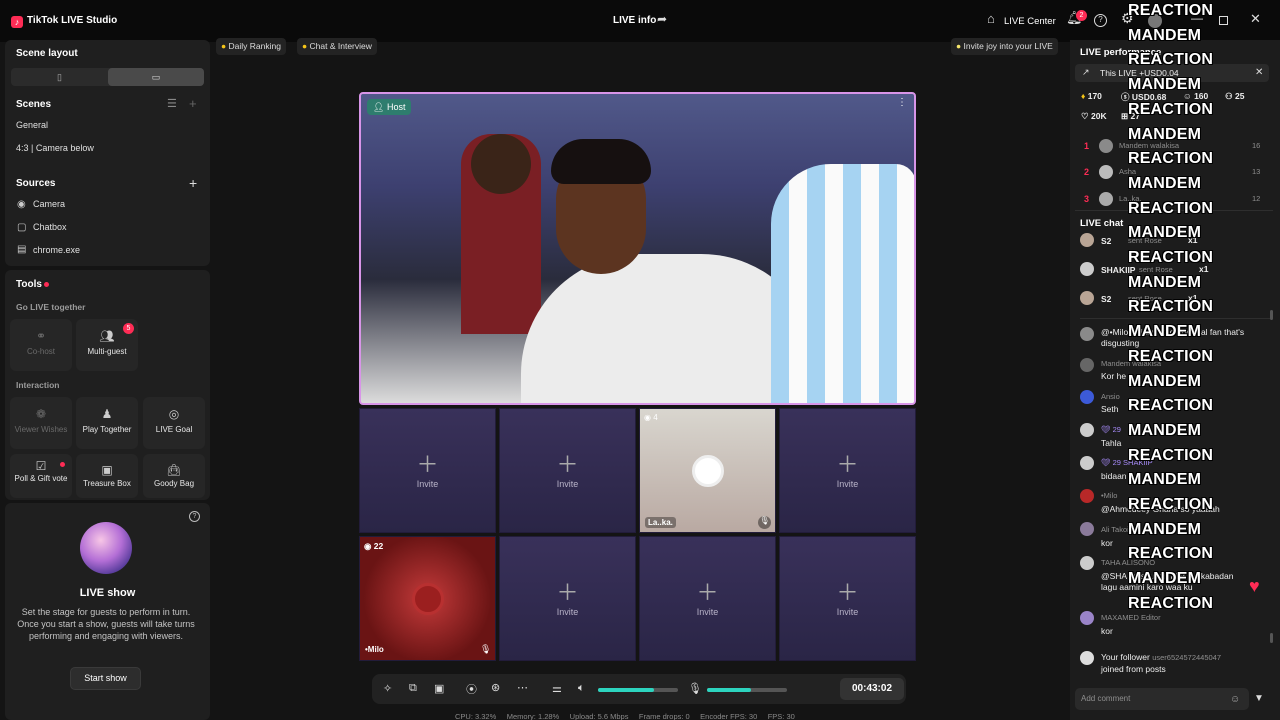  What do you see at coordinates (172, 103) in the screenshot?
I see `list-icon: ☰` at bounding box center [172, 103].